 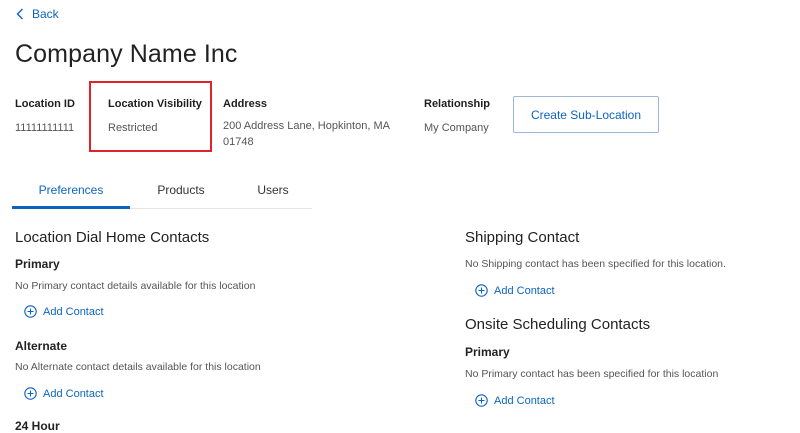 I want to click on page-title: Company Name Inc, so click(x=126, y=54).